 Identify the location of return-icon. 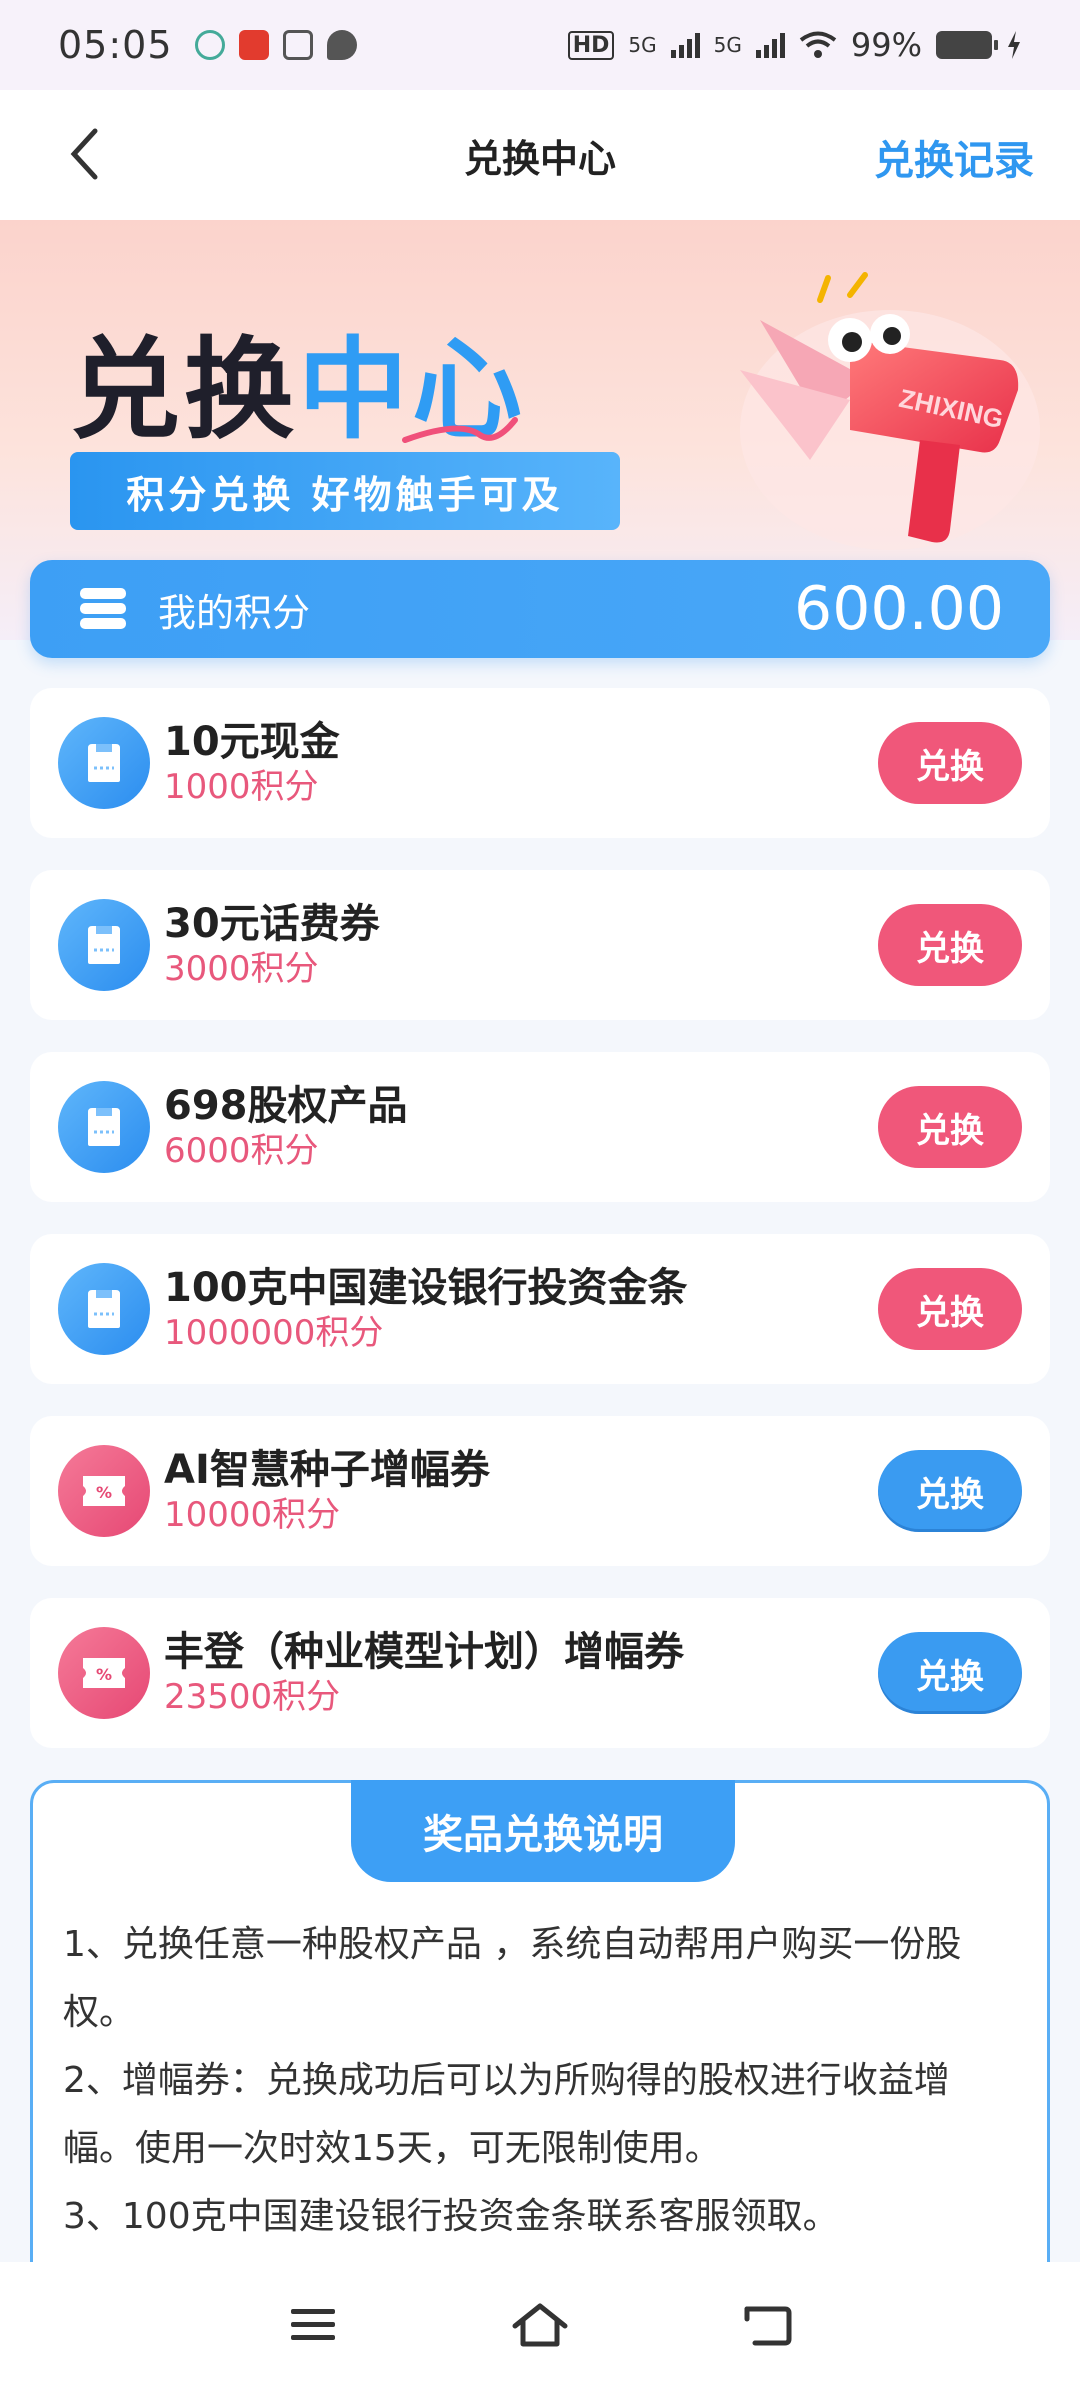
(768, 2326).